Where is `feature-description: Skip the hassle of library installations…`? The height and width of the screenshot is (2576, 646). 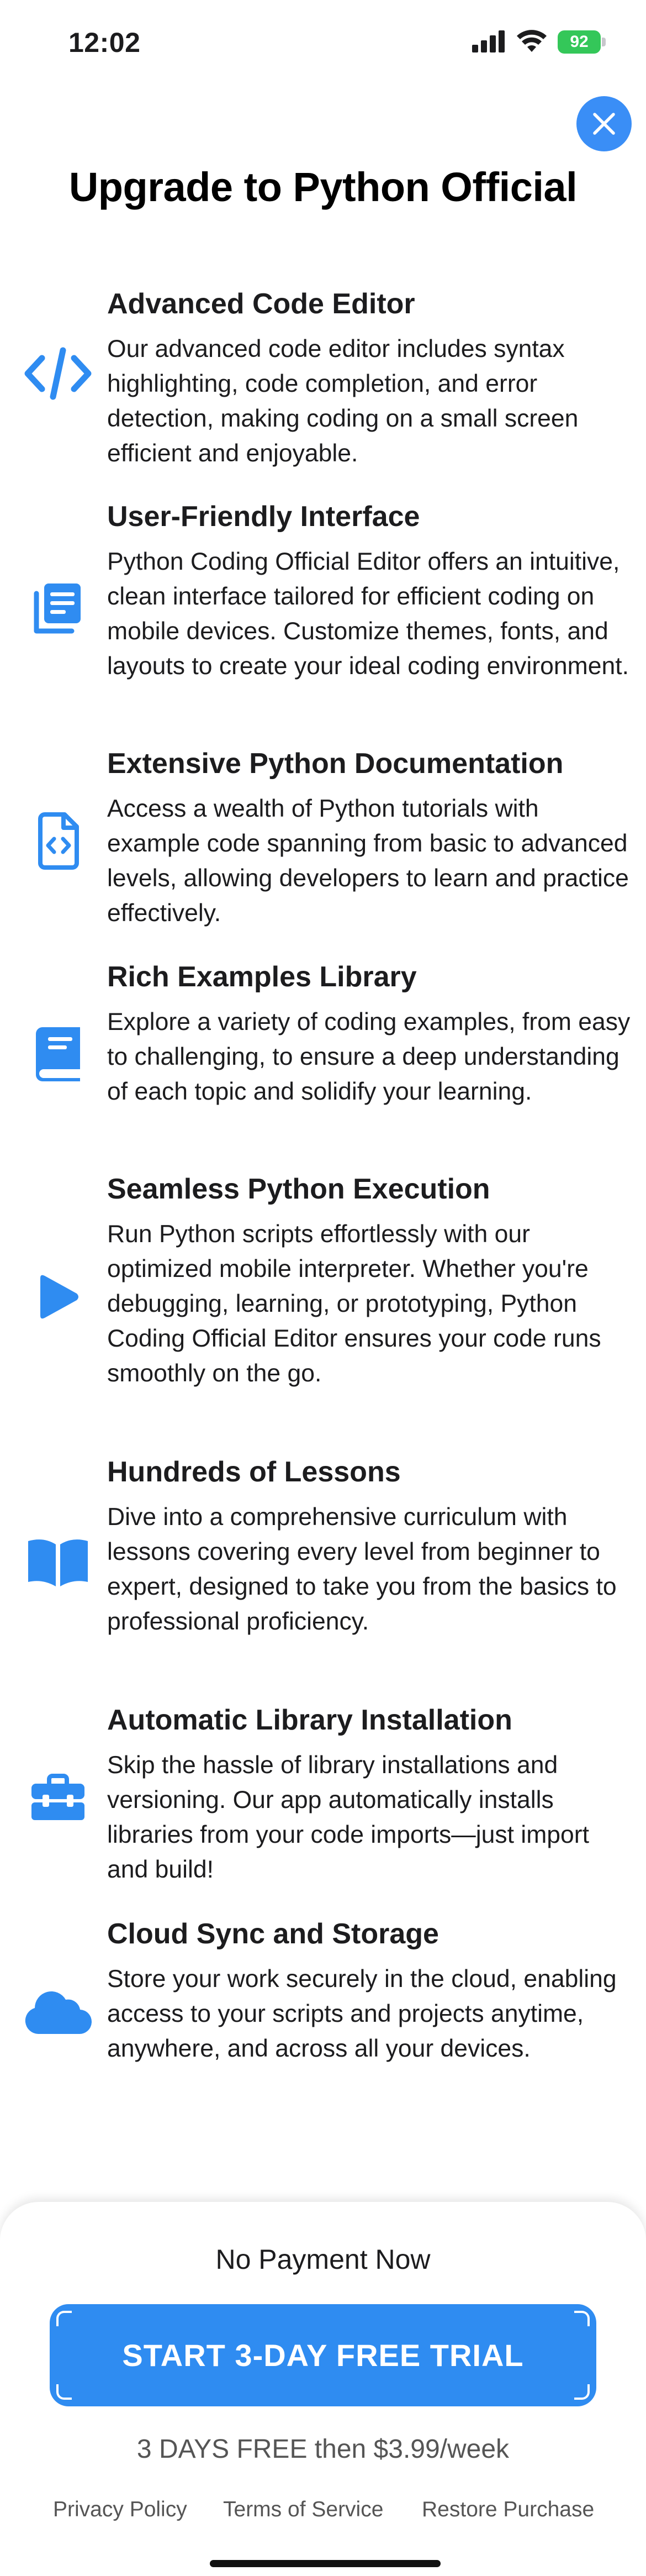
feature-description: Skip the hassle of library installations… is located at coordinates (348, 1817).